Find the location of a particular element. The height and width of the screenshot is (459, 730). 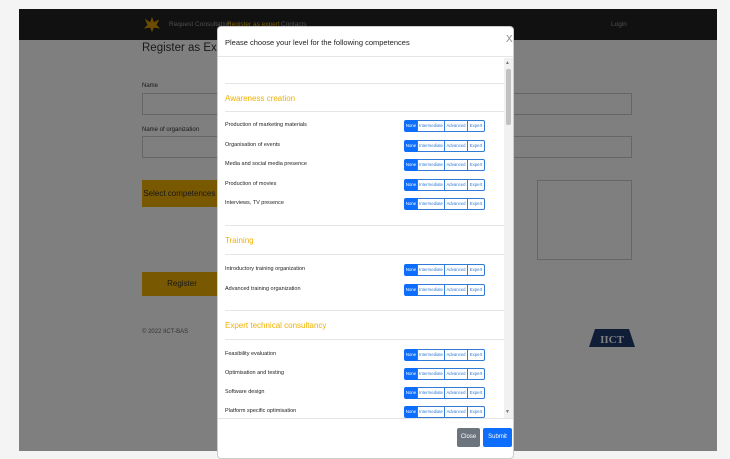

competence-label: Organisation of events is located at coordinates (253, 145).